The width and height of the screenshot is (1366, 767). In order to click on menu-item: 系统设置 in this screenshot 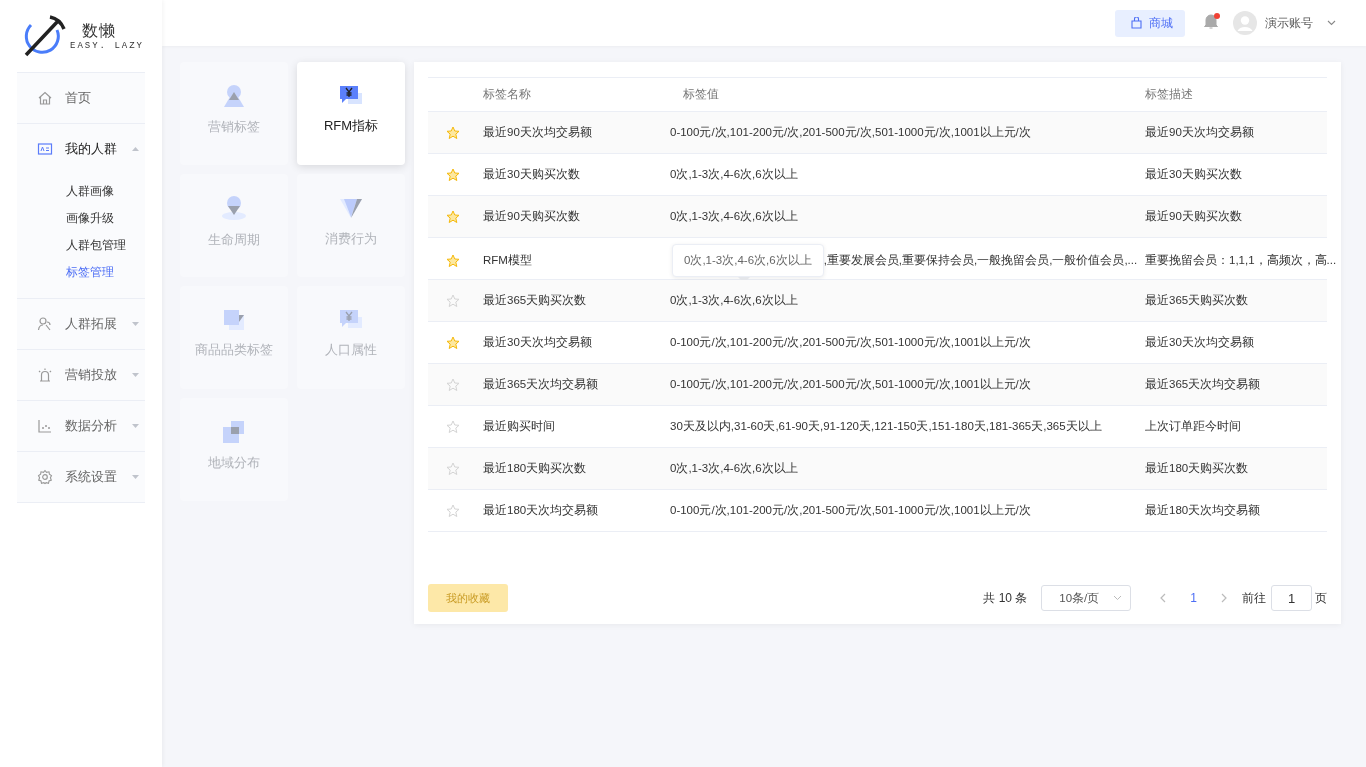, I will do `click(81, 477)`.